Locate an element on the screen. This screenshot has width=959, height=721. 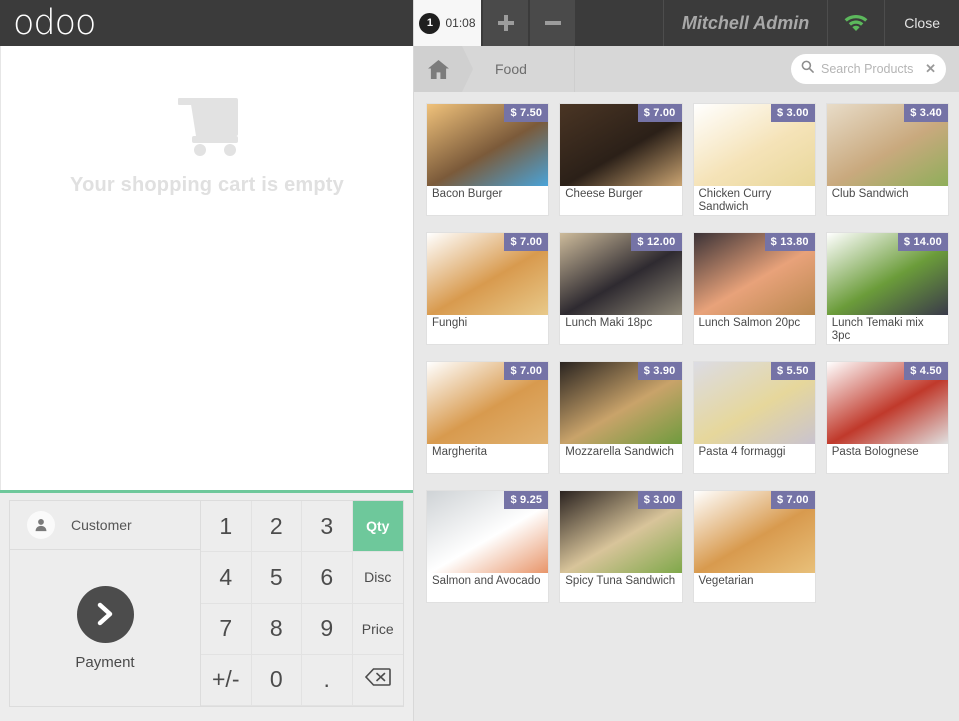
payment-label: Payment is located at coordinates (105, 662).